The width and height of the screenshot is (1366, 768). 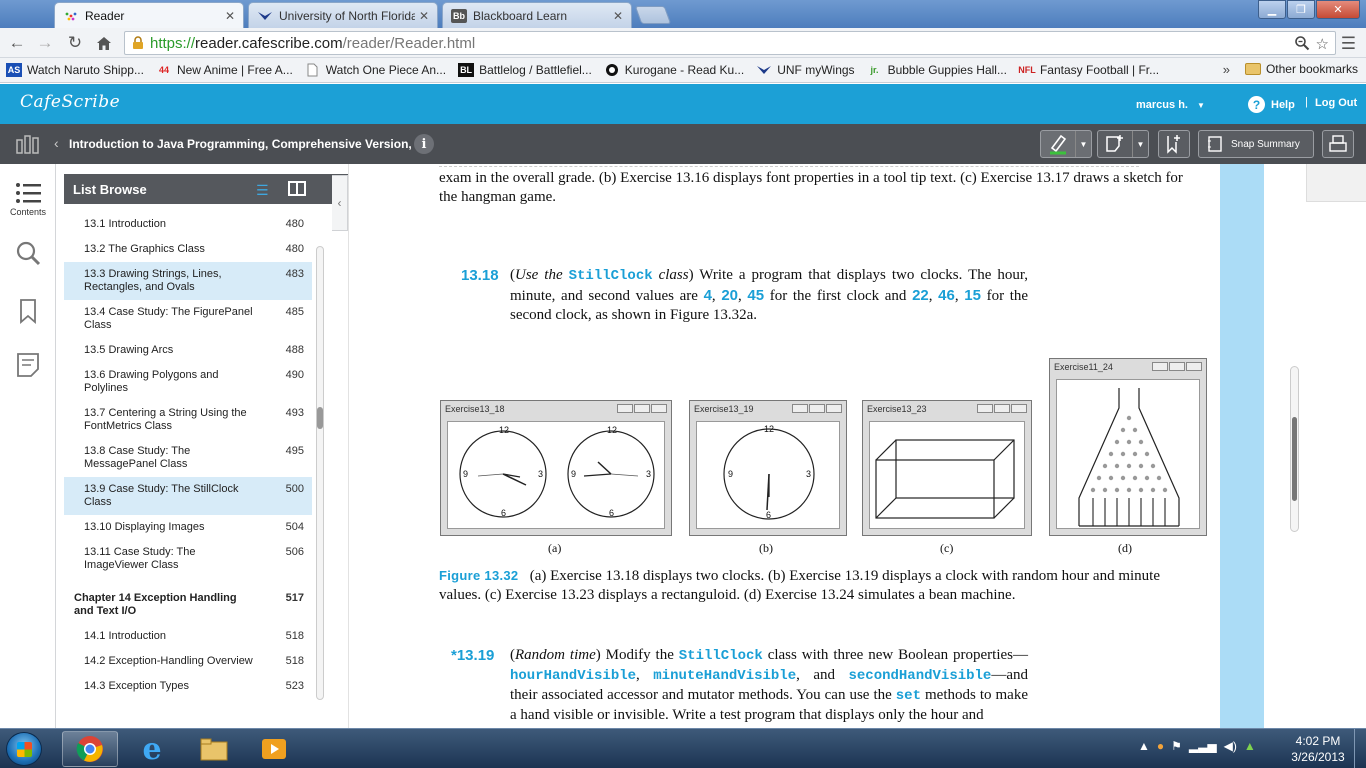 What do you see at coordinates (274, 749) in the screenshot?
I see `media-player-taskbar-button` at bounding box center [274, 749].